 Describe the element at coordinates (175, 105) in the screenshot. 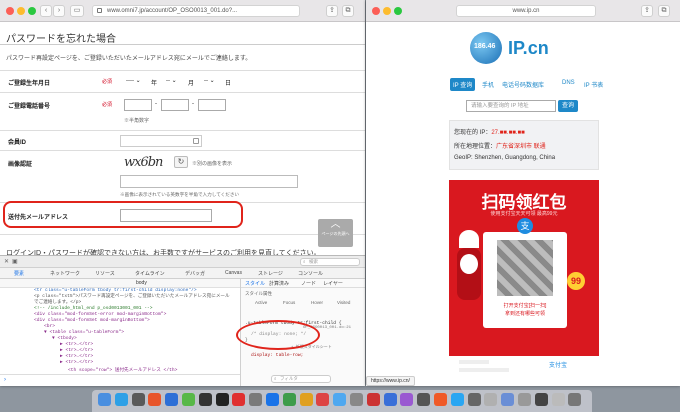

I see `phone-part2-input` at that location.